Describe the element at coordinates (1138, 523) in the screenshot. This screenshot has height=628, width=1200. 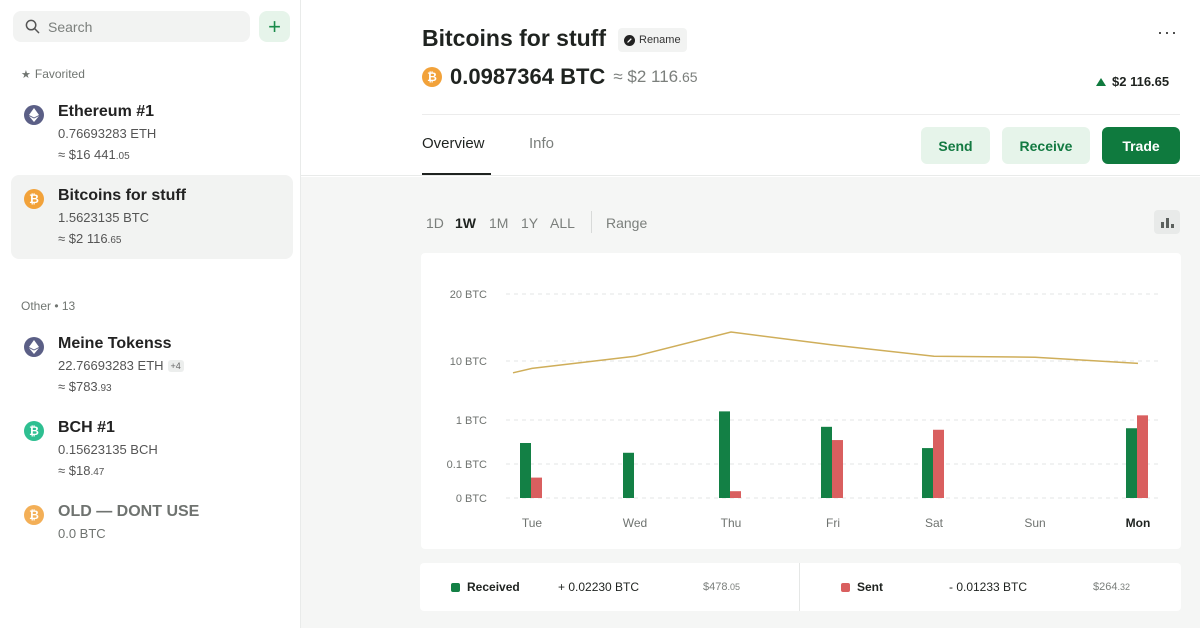
I see `x-tick-label: Mon` at that location.